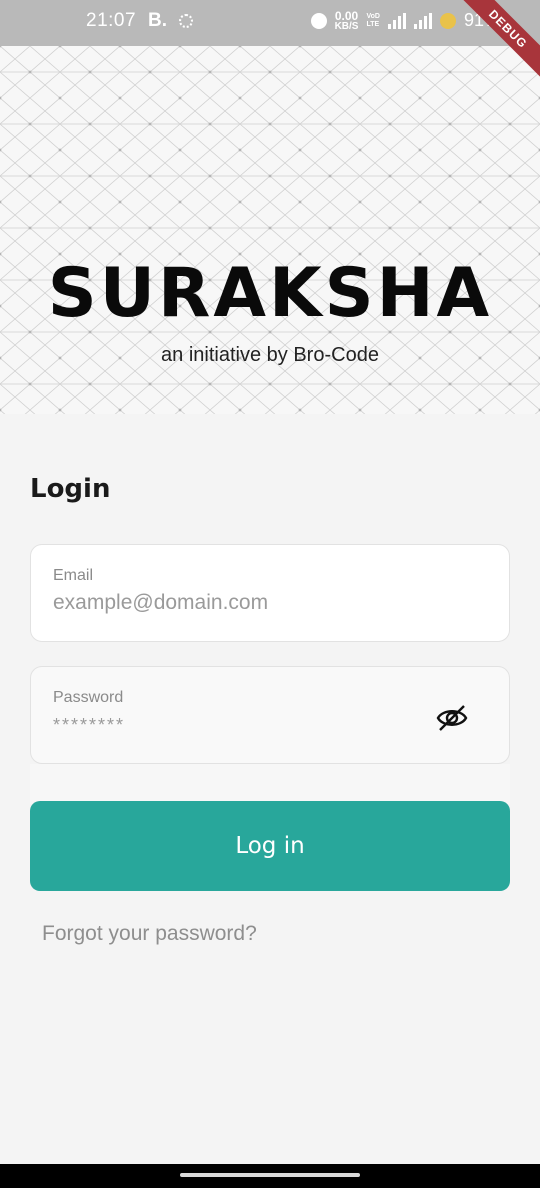 The height and width of the screenshot is (1188, 540). What do you see at coordinates (346, 26) in the screenshot?
I see `net-speed-unit: KB/S` at bounding box center [346, 26].